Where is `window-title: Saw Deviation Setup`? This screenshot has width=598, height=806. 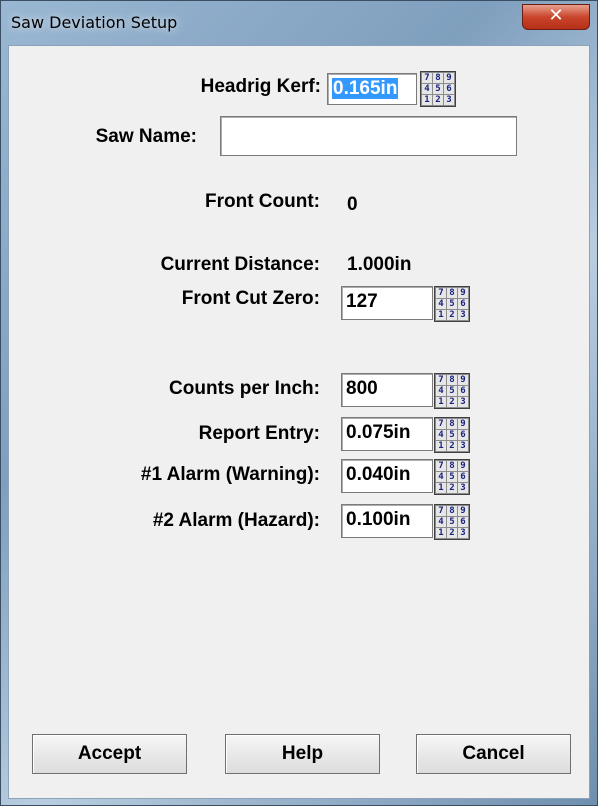
window-title: Saw Deviation Setup is located at coordinates (94, 22).